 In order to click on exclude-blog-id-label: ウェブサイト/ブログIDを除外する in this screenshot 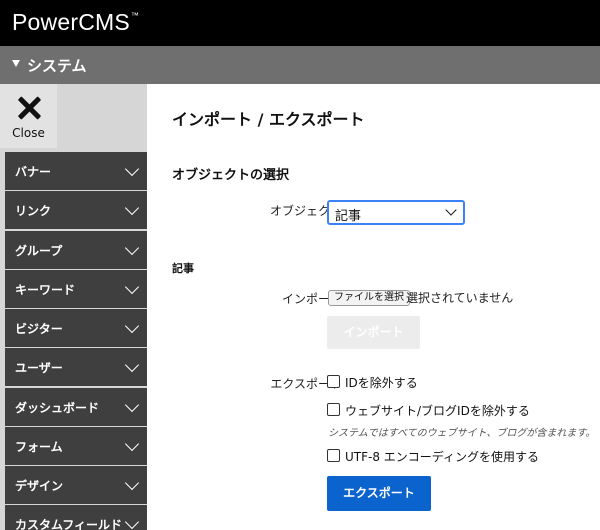, I will do `click(437, 411)`.